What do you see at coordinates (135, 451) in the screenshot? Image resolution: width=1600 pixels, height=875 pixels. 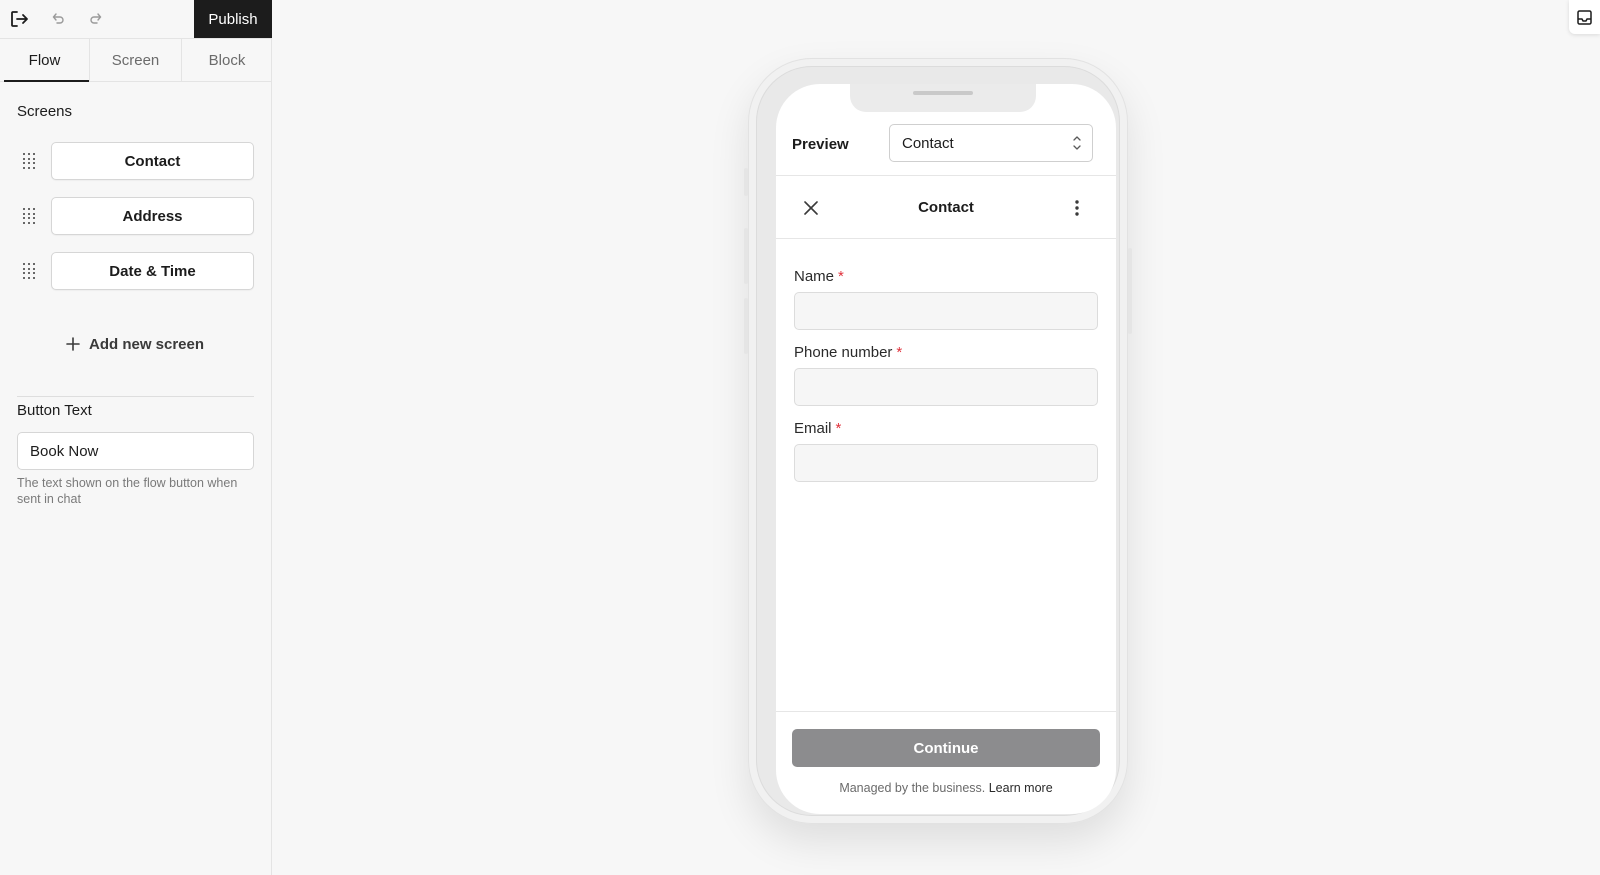 I see `button-text-input` at bounding box center [135, 451].